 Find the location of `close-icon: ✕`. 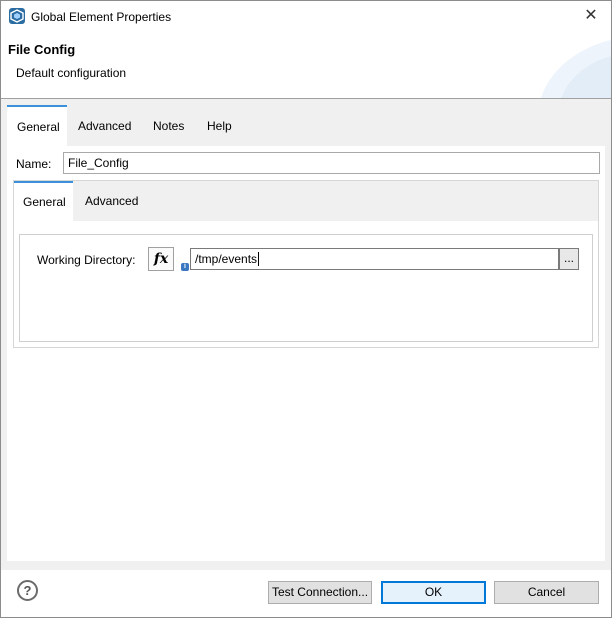

close-icon: ✕ is located at coordinates (591, 15).